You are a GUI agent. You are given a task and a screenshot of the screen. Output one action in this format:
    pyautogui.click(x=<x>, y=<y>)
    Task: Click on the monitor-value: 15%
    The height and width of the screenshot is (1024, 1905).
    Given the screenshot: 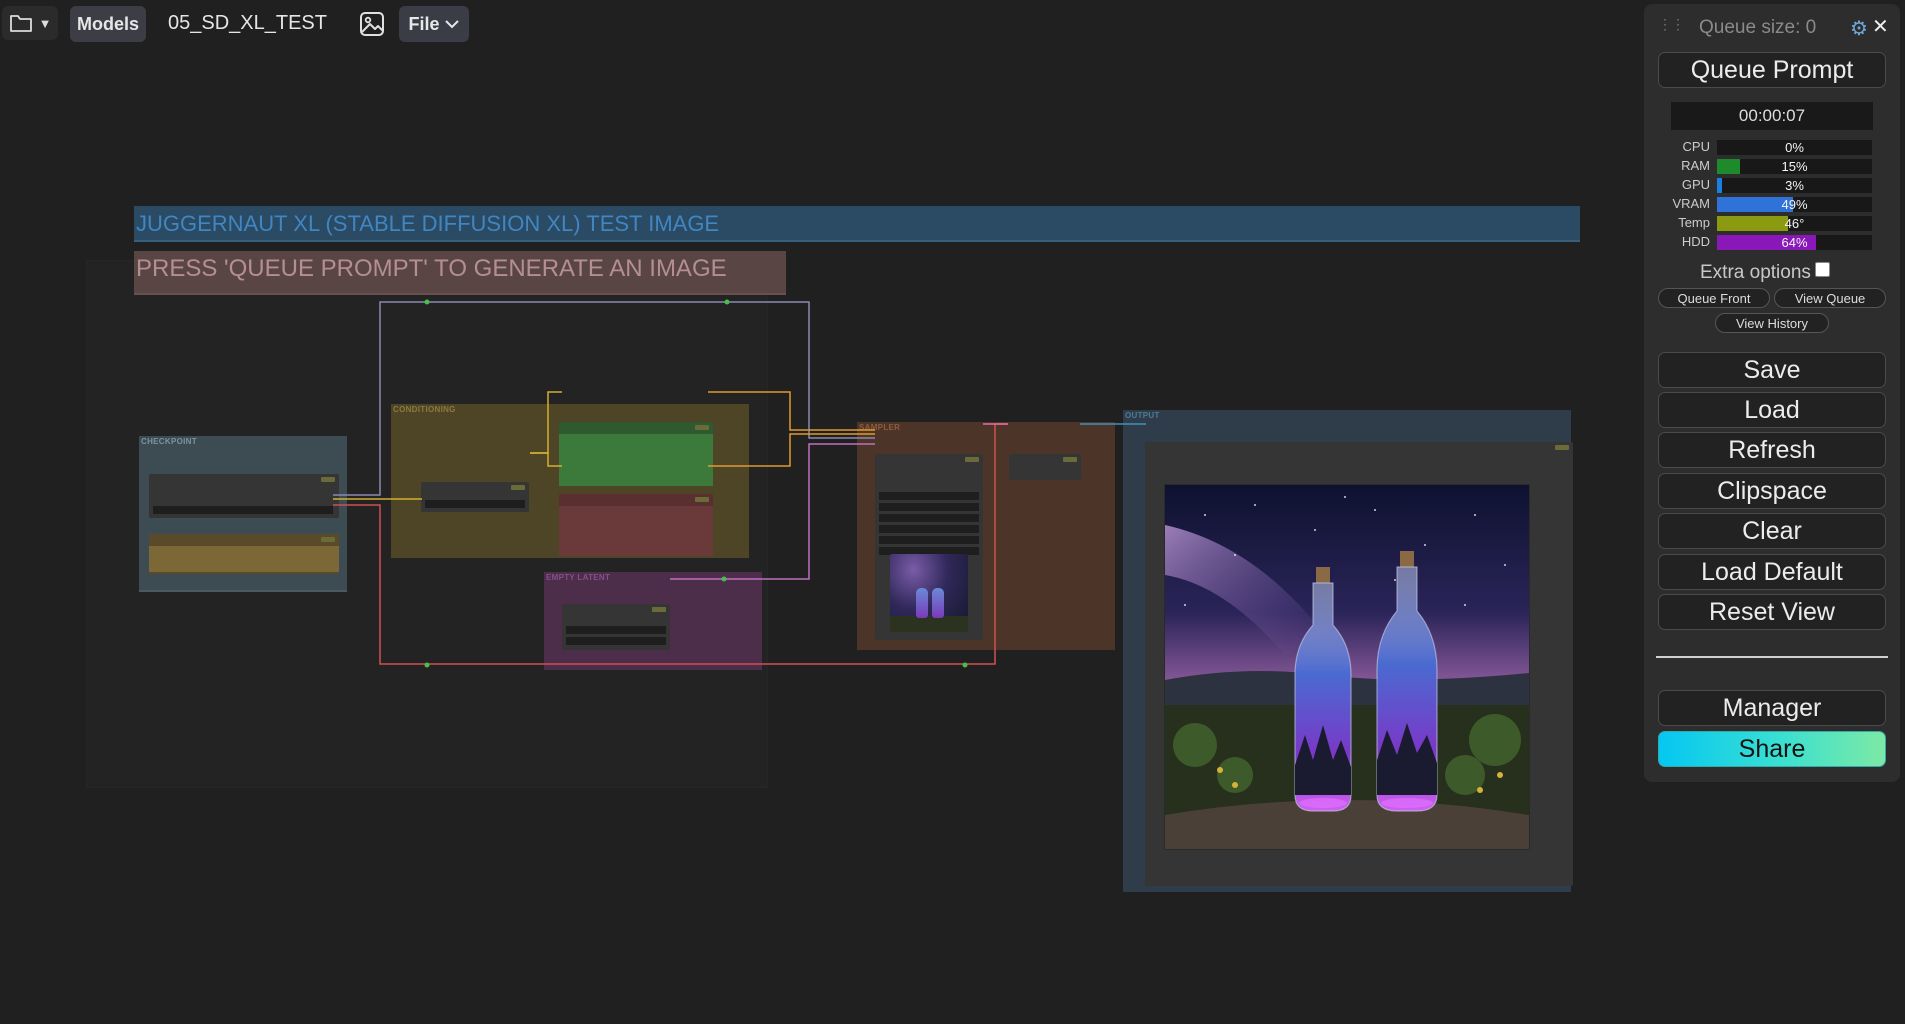 What is the action you would take?
    pyautogui.click(x=1794, y=166)
    